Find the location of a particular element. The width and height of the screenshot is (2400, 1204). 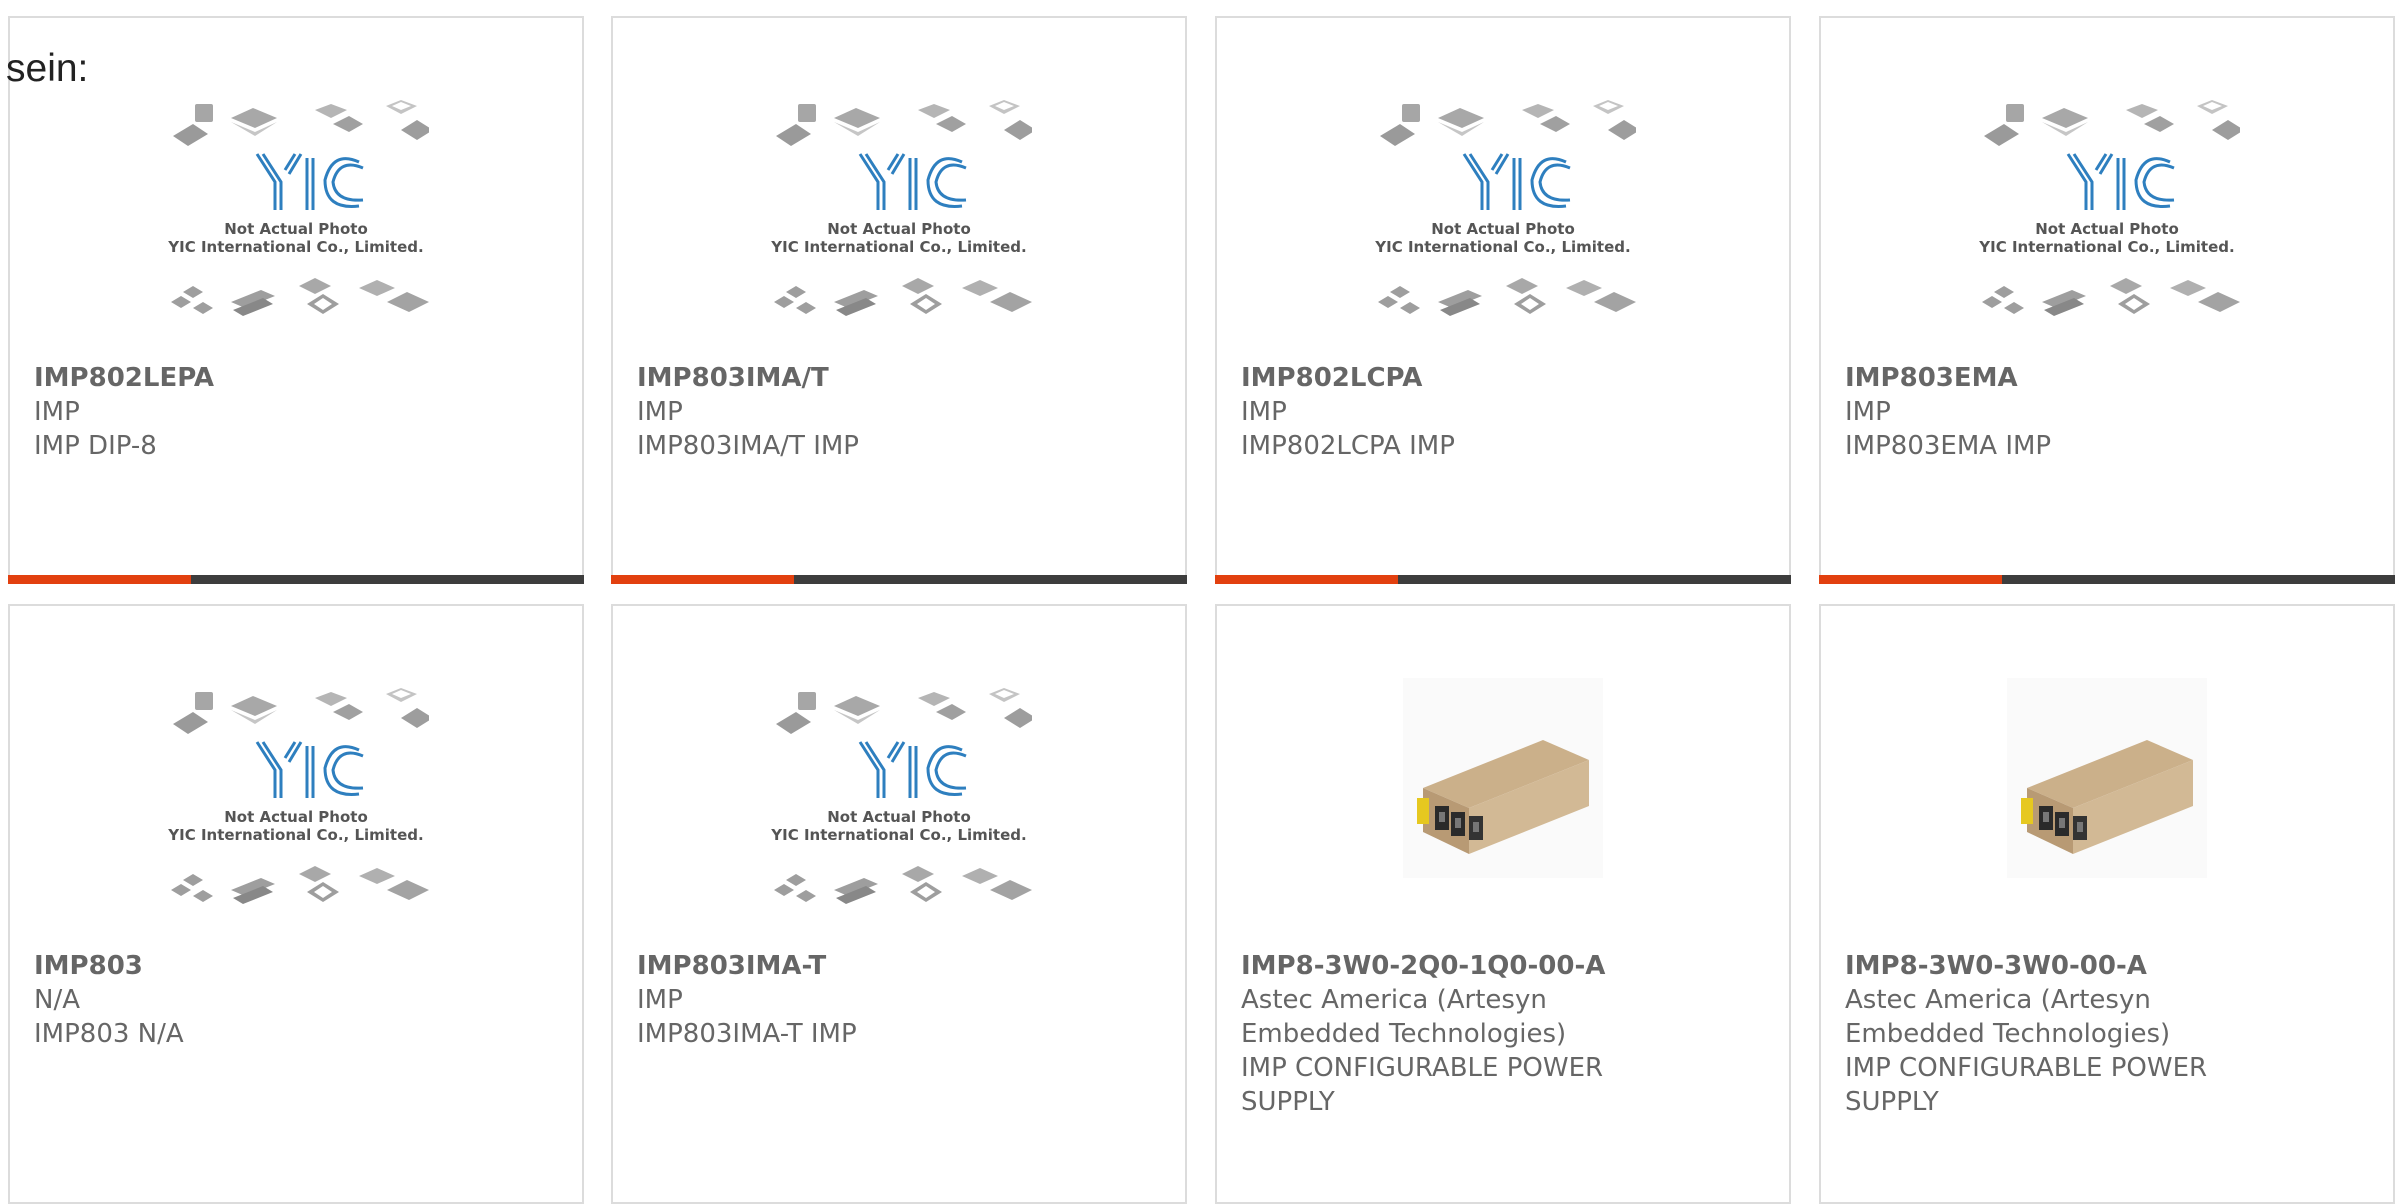

description-text: IMP DIP-8 is located at coordinates (95, 446).